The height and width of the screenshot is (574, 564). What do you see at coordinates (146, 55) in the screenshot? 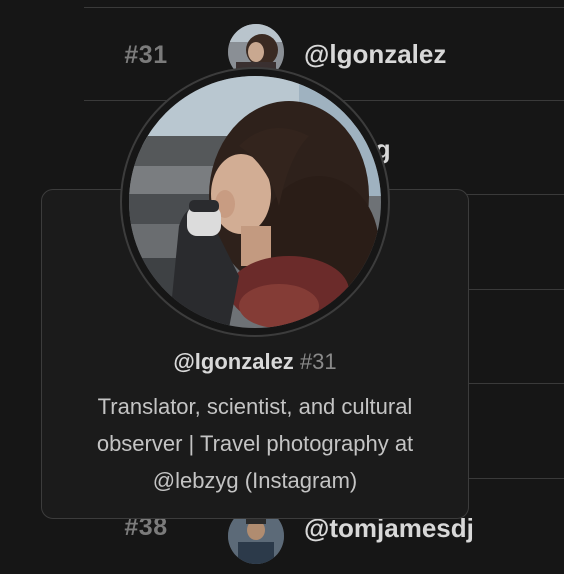
I see `row-rank: #31` at bounding box center [146, 55].